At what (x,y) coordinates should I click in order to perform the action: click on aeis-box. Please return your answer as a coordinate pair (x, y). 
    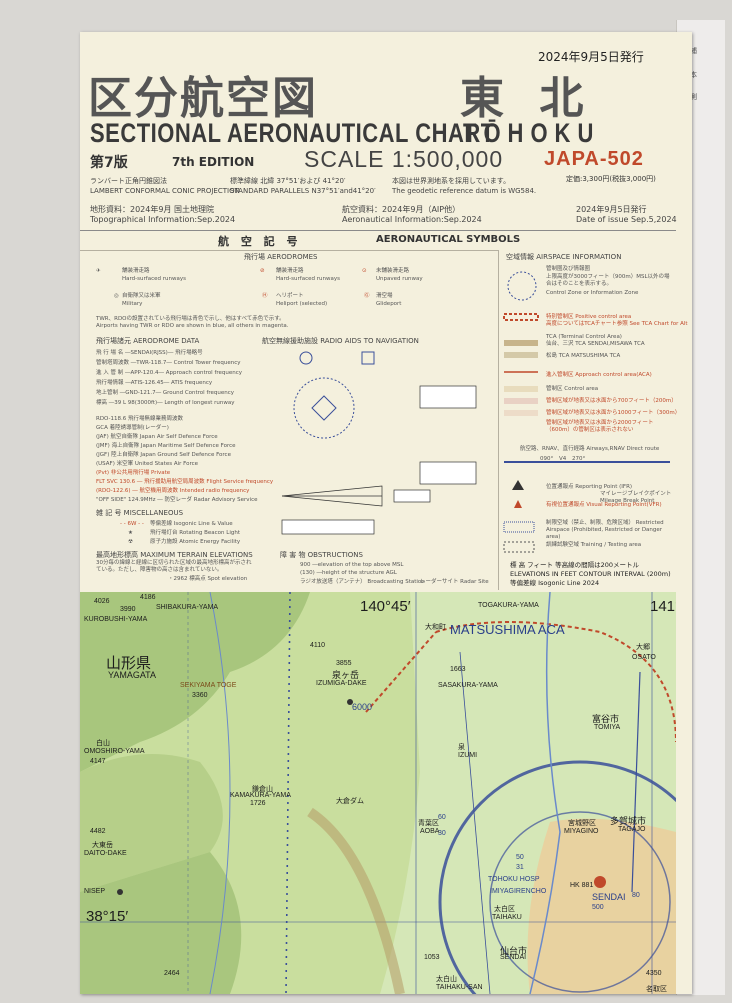
    Looking at the image, I should click on (328, 527).